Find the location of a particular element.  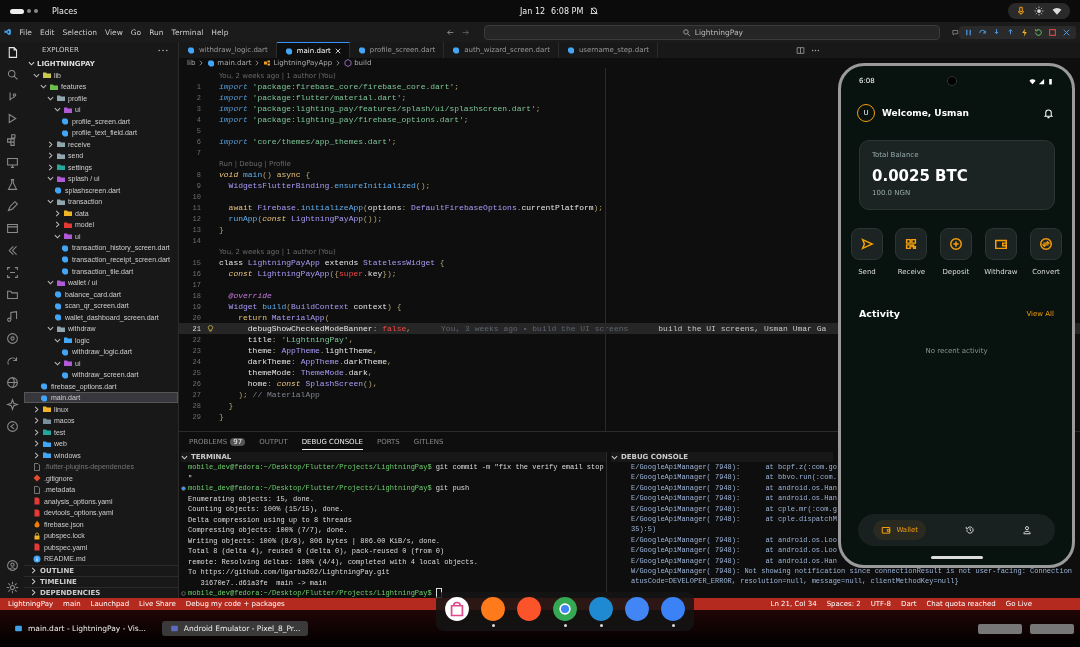

back-arrow-icon is located at coordinates (451, 32).